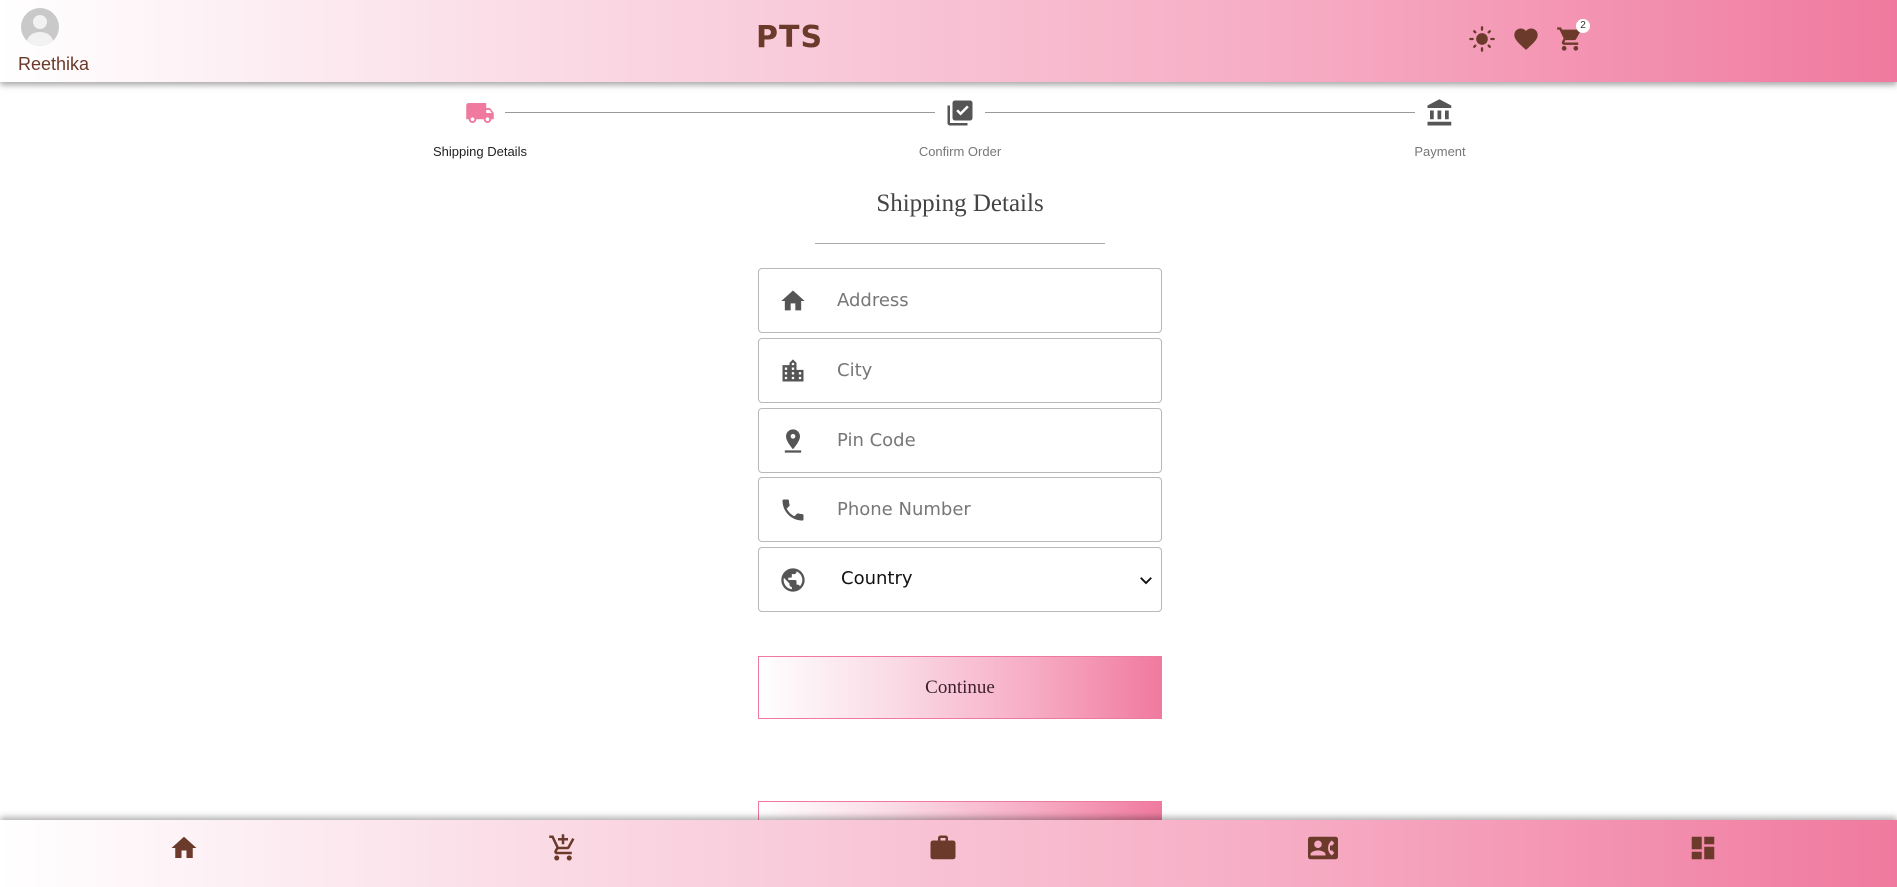 This screenshot has height=887, width=1897. I want to click on pincode-field, so click(960, 440).